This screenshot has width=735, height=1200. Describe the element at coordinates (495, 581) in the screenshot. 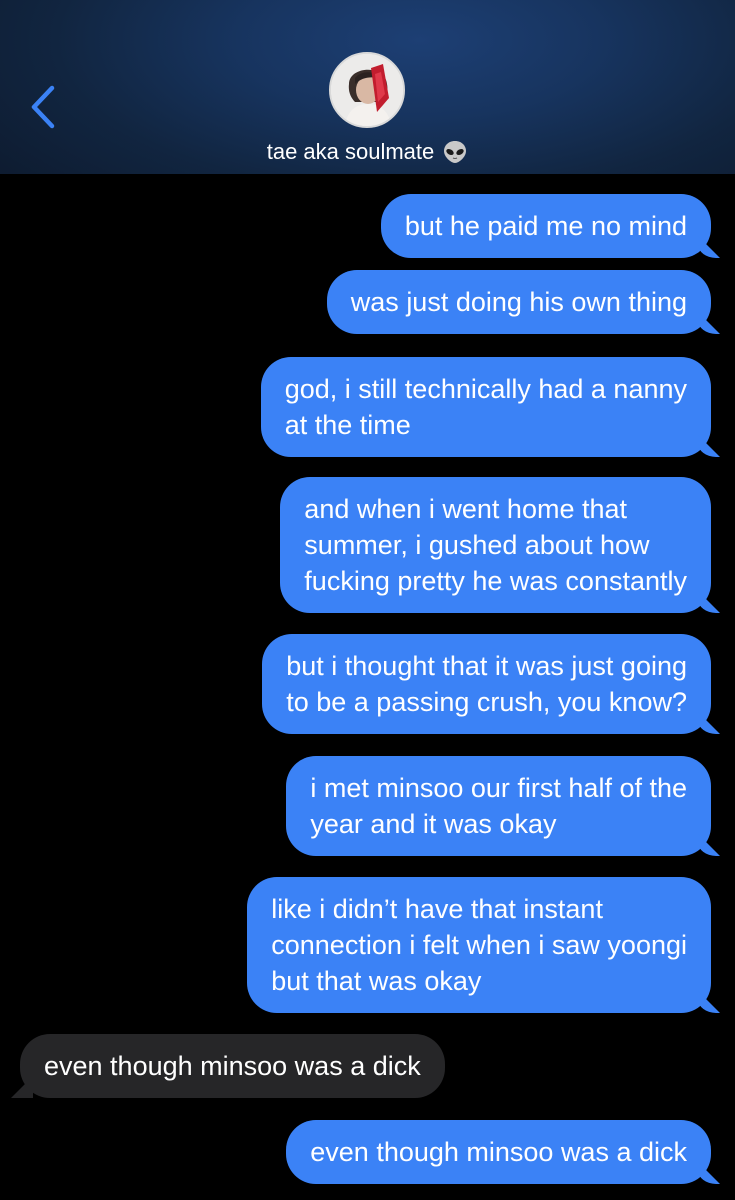

I see `message-text: fucking pretty he was constantly` at that location.